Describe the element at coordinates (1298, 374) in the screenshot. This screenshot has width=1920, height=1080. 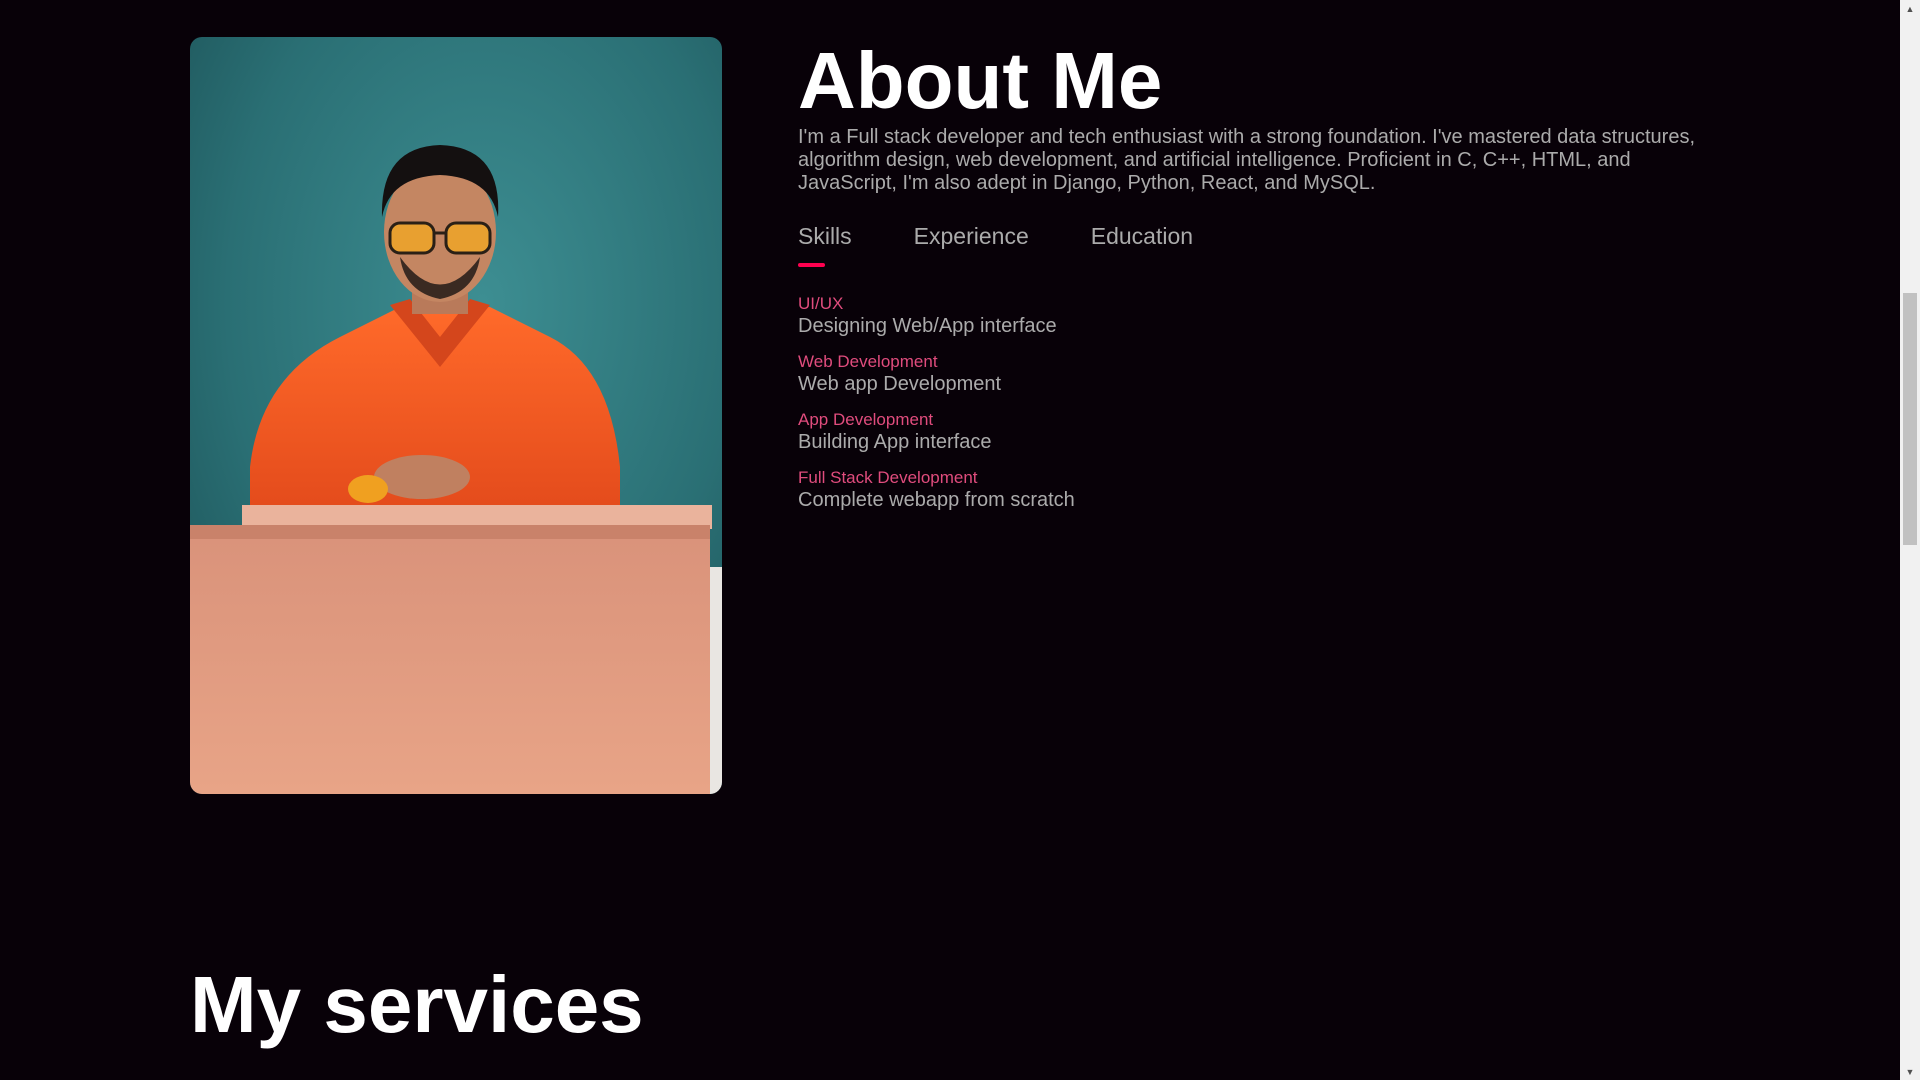
I see `skill-item-web-development: Web Development Web app Development` at that location.